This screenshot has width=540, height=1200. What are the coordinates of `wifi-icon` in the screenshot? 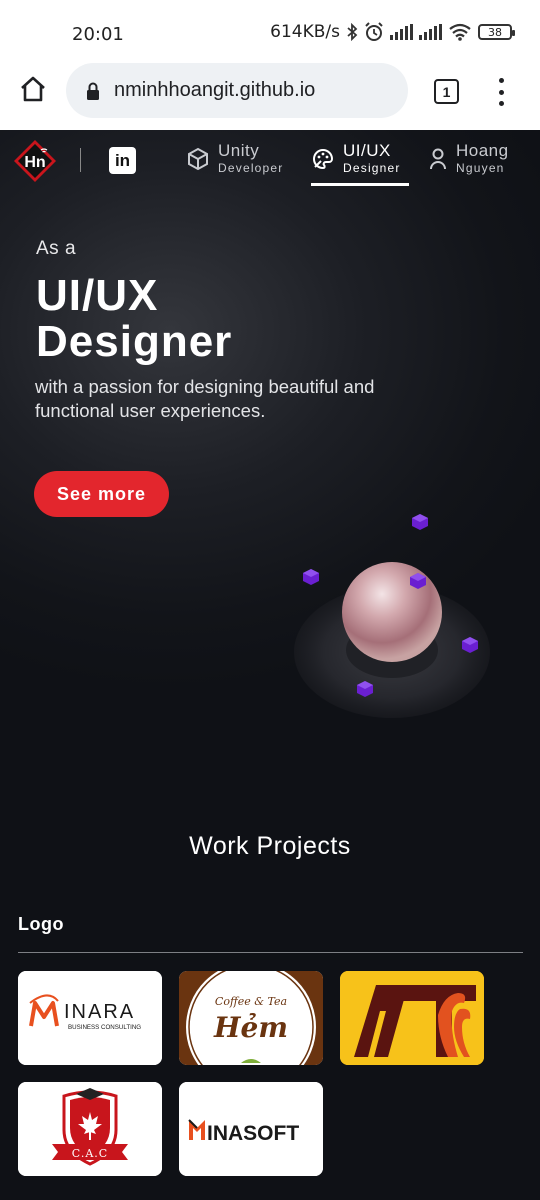 It's located at (460, 32).